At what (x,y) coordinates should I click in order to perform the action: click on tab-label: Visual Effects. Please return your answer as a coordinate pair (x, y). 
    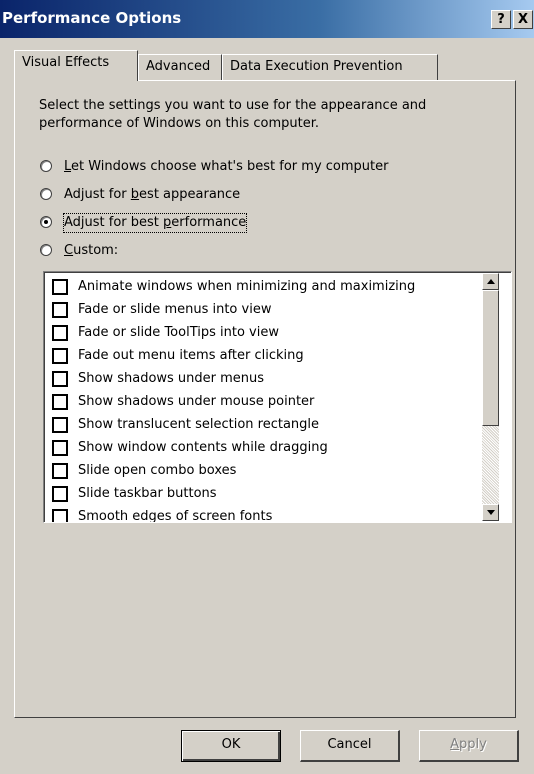
    Looking at the image, I should click on (66, 62).